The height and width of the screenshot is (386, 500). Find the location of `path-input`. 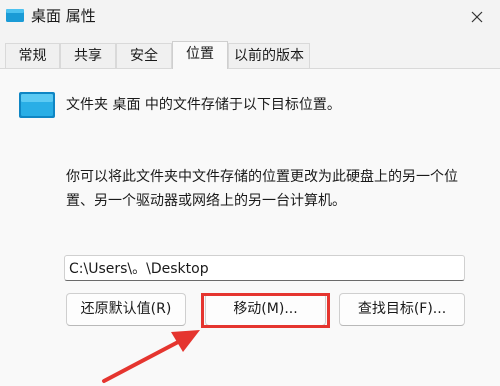

path-input is located at coordinates (264, 268).